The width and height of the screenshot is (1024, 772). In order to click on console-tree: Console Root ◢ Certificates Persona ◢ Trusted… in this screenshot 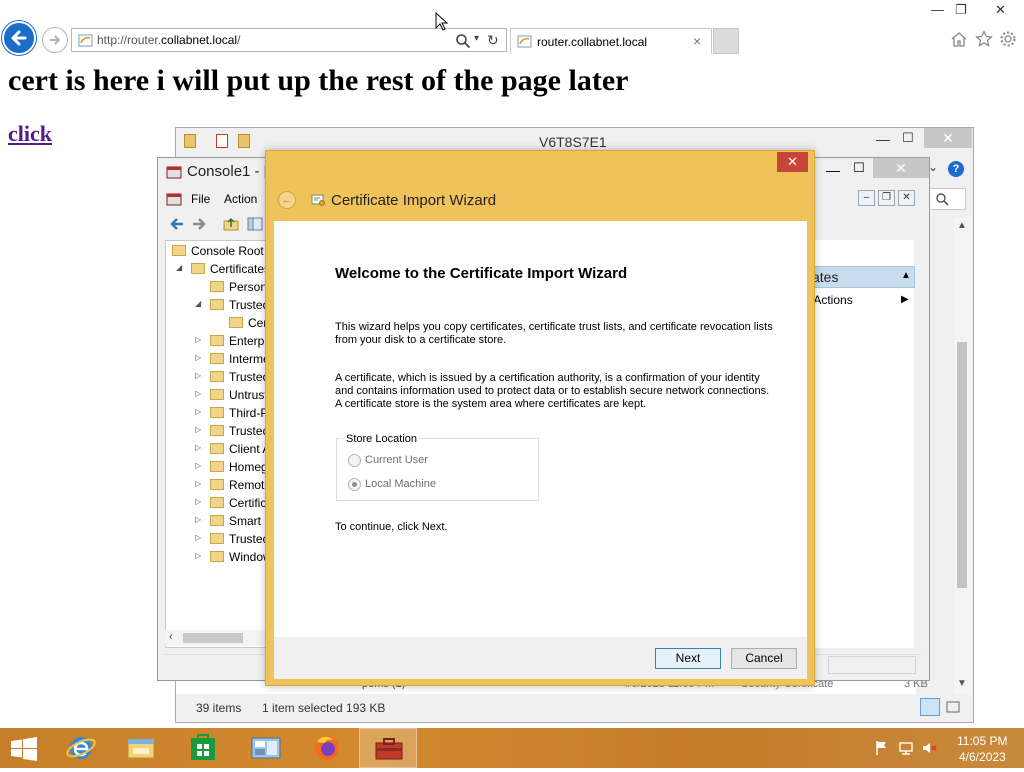, I will do `click(220, 444)`.